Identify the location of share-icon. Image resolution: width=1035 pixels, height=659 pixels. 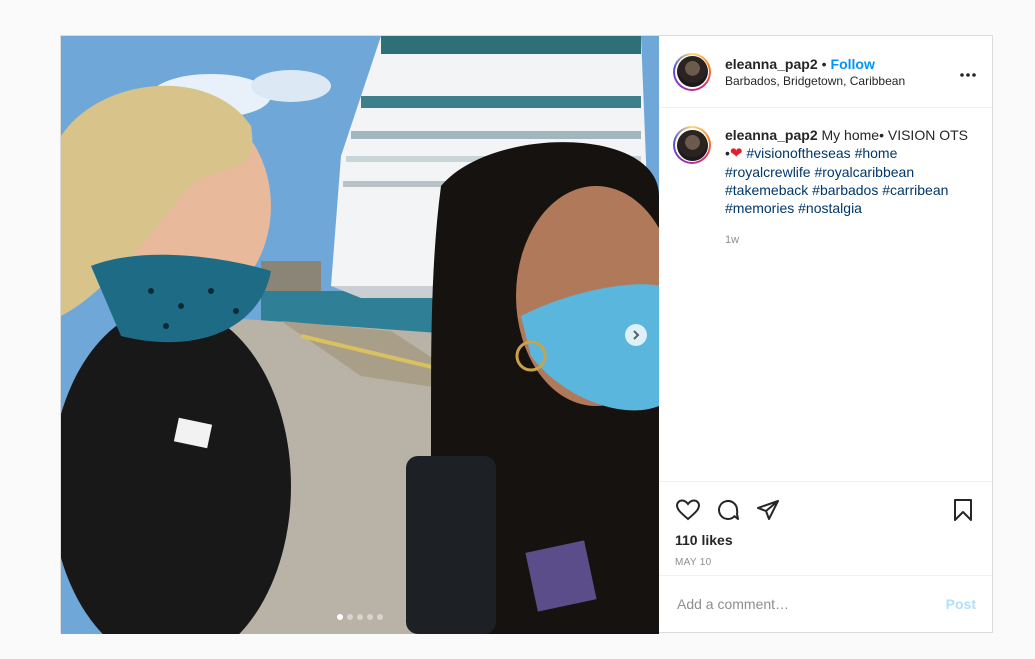
(768, 510).